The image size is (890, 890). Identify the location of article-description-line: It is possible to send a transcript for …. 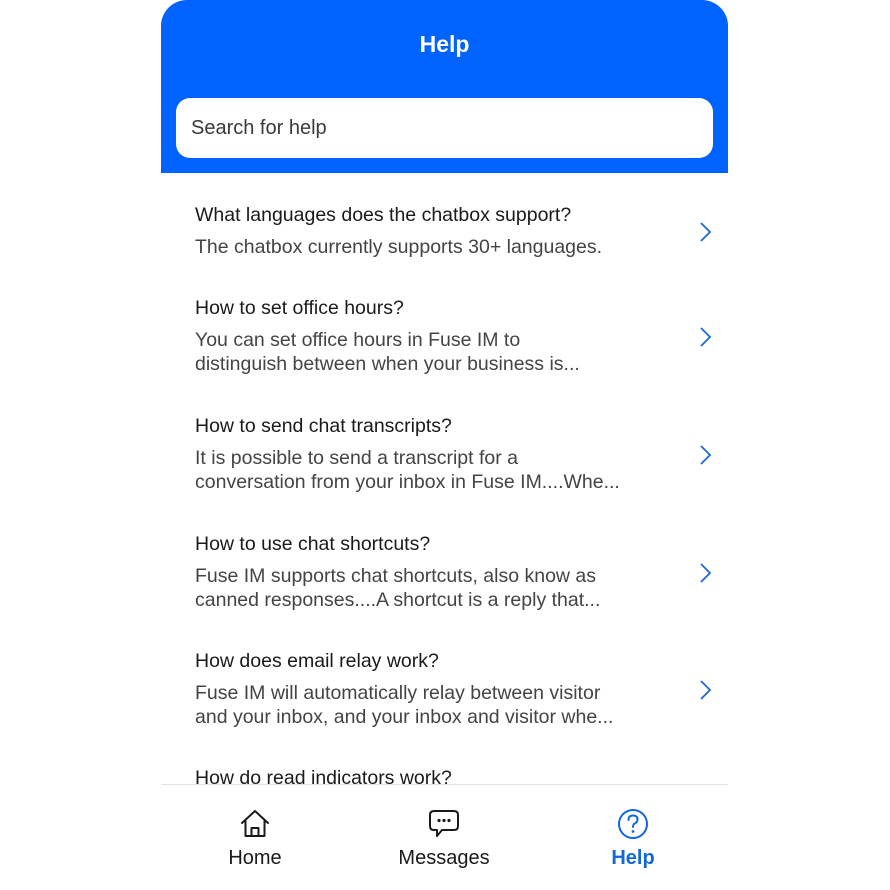
(356, 458).